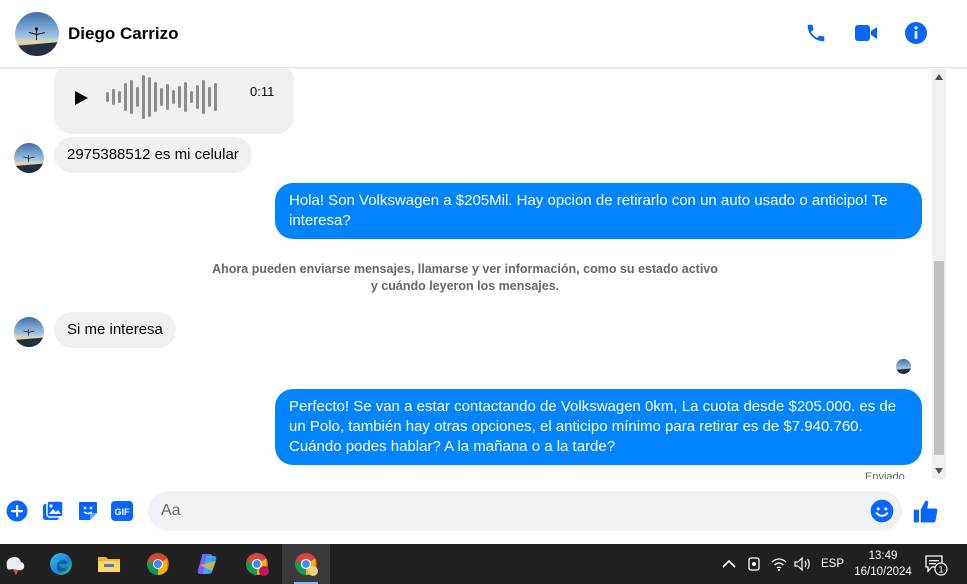 The image size is (967, 584). What do you see at coordinates (916, 33) in the screenshot?
I see `info-icon` at bounding box center [916, 33].